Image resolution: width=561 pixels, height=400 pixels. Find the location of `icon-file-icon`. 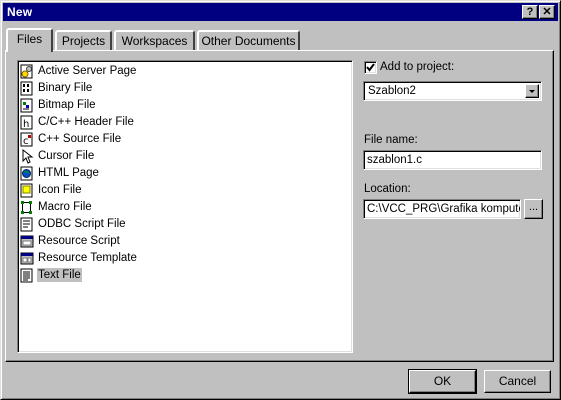

icon-file-icon is located at coordinates (27, 190).